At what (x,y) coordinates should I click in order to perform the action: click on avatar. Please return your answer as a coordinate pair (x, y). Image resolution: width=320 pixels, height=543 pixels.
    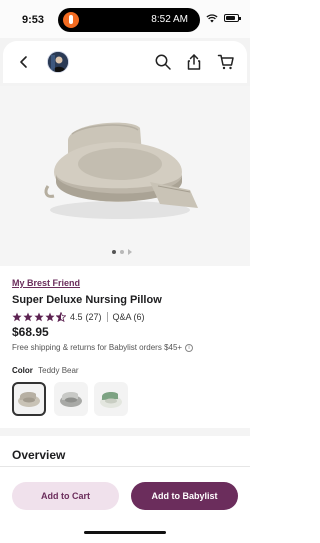
    Looking at the image, I should click on (58, 62).